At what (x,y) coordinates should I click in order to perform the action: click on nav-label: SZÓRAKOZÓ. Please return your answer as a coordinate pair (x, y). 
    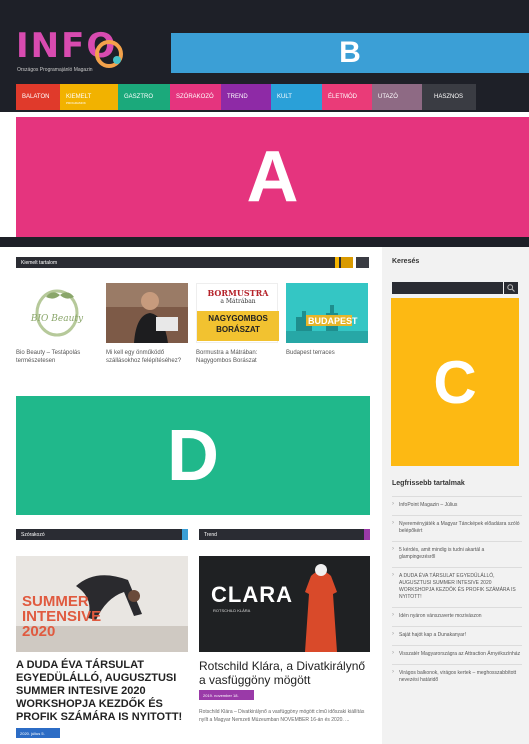
    Looking at the image, I should click on (195, 97).